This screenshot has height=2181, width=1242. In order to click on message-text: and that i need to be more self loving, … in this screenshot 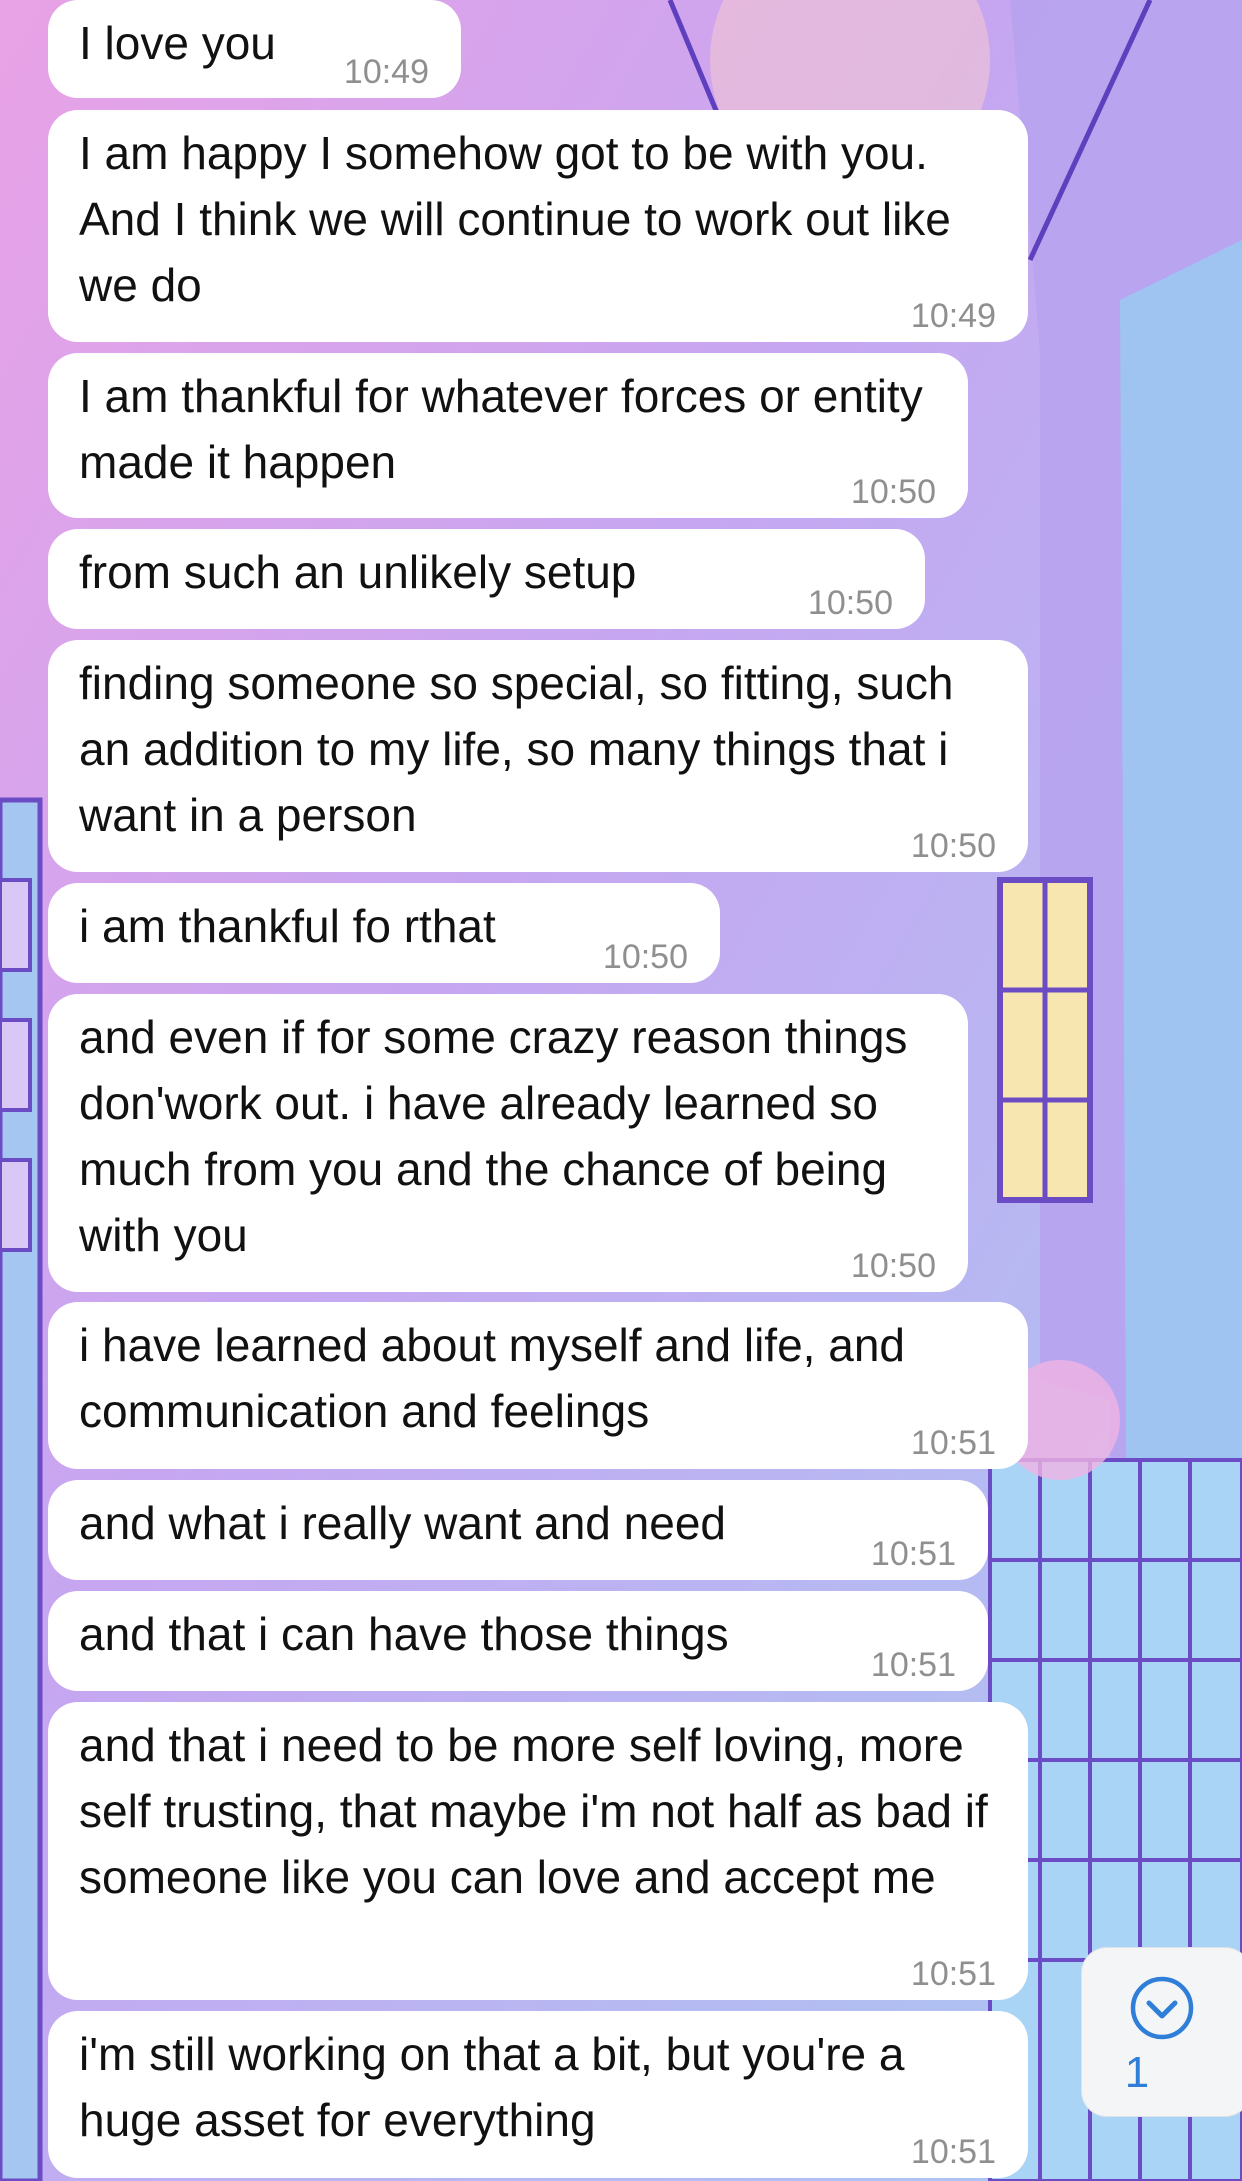, I will do `click(540, 1811)`.